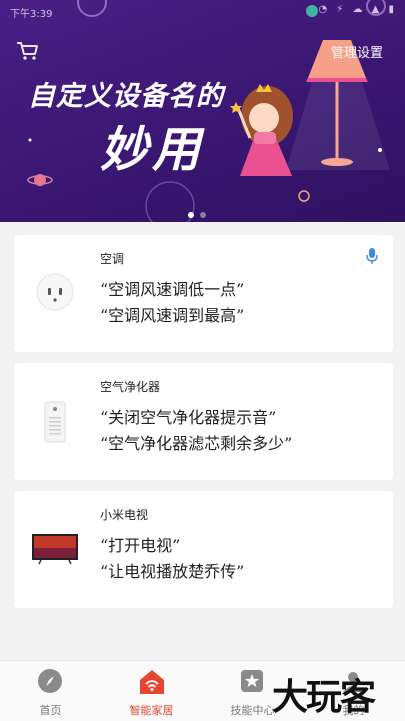 The width and height of the screenshot is (405, 721). I want to click on watermark-text: 大玩客, so click(324, 697).